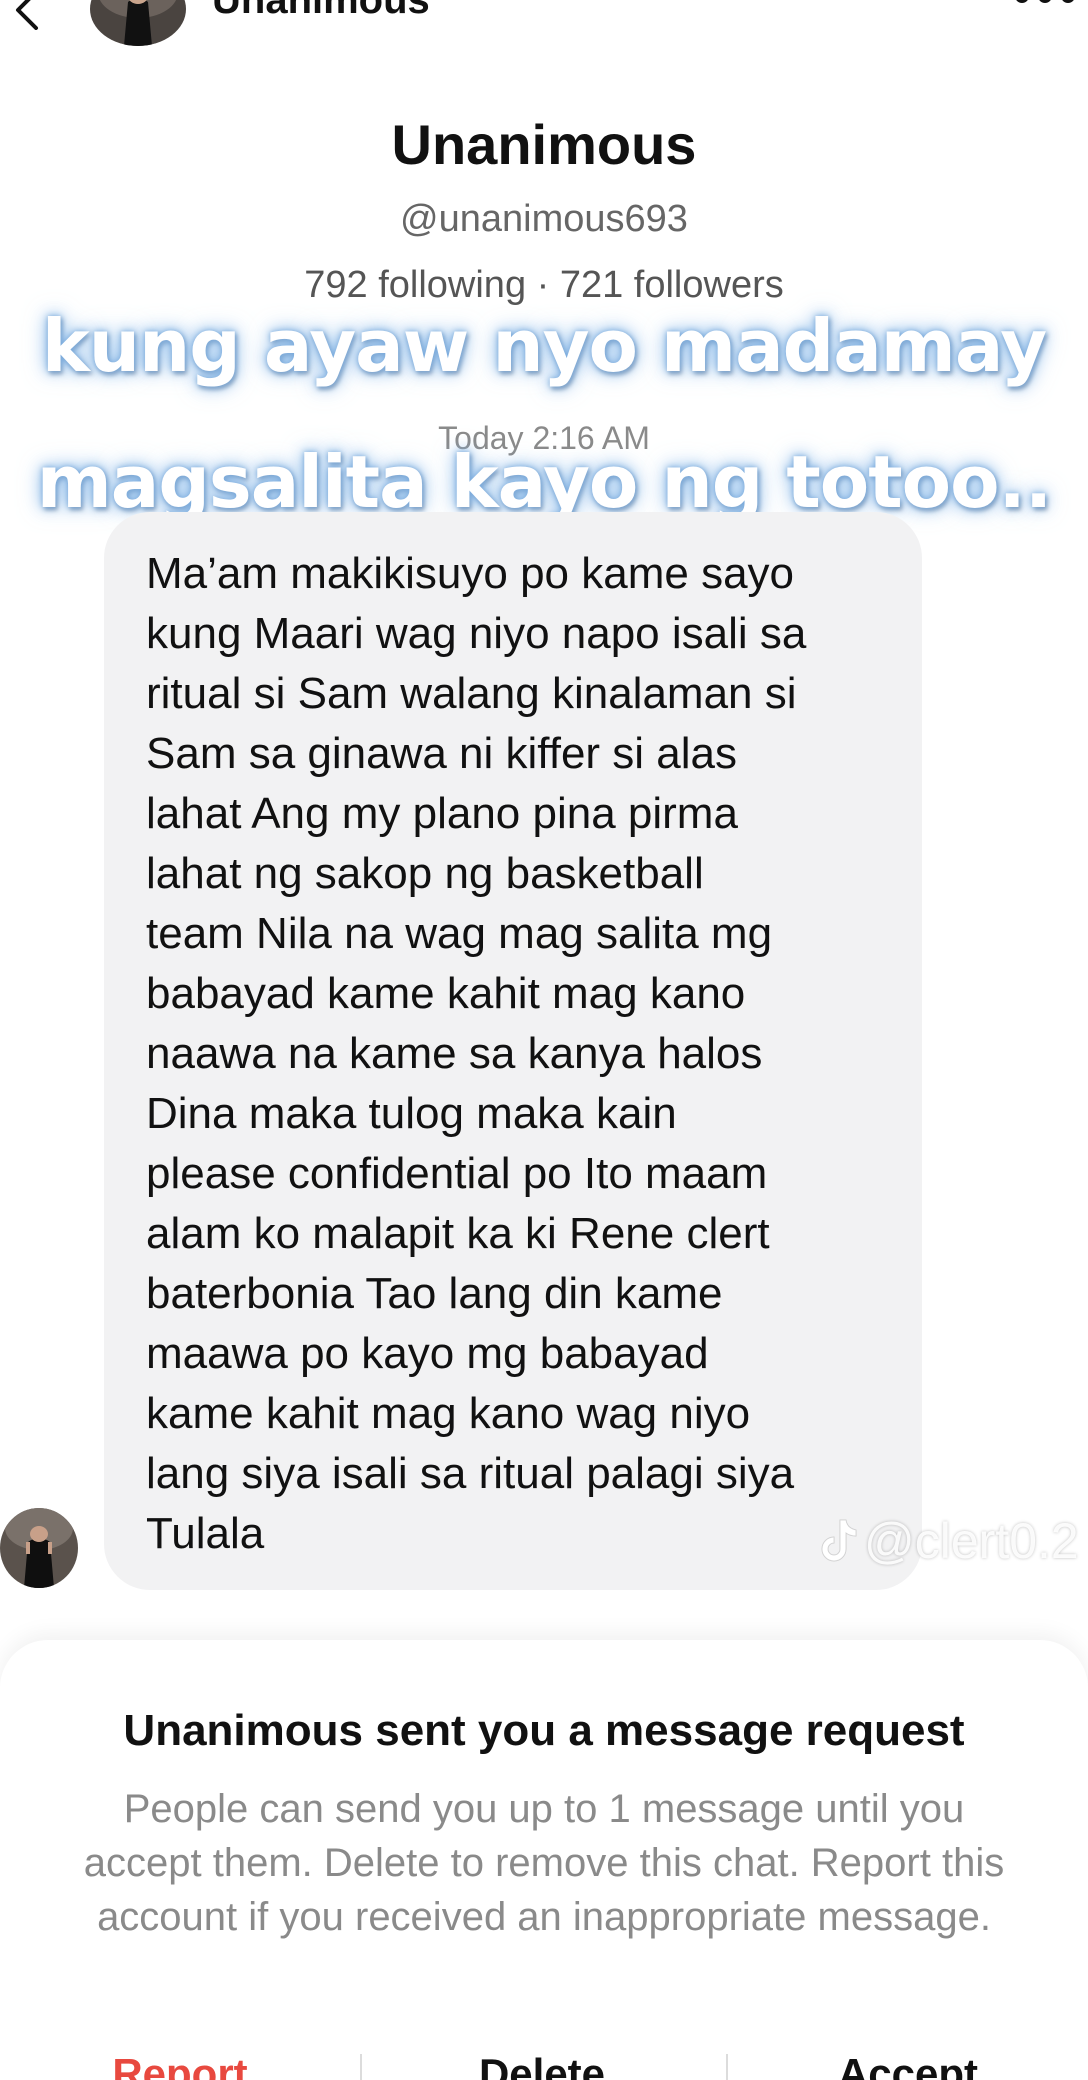  I want to click on header-avatar, so click(138, 23).